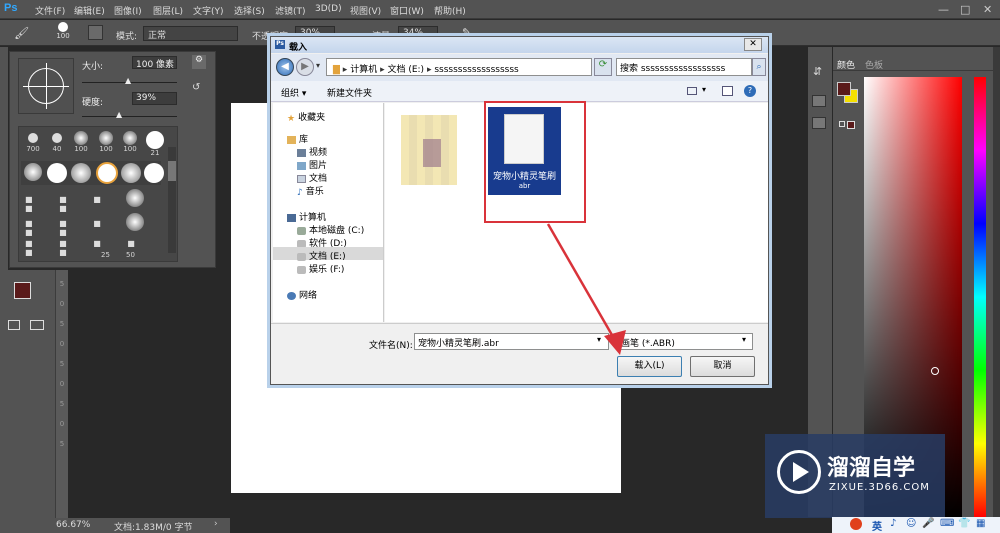 Image resolution: width=1000 pixels, height=533 pixels. What do you see at coordinates (987, 9) in the screenshot?
I see `close-icon: ✕` at bounding box center [987, 9].